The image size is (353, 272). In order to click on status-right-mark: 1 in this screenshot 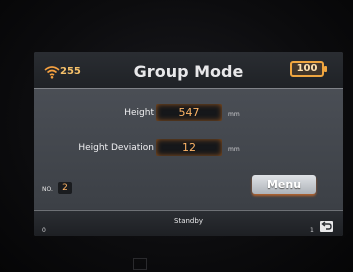, I will do `click(312, 230)`.